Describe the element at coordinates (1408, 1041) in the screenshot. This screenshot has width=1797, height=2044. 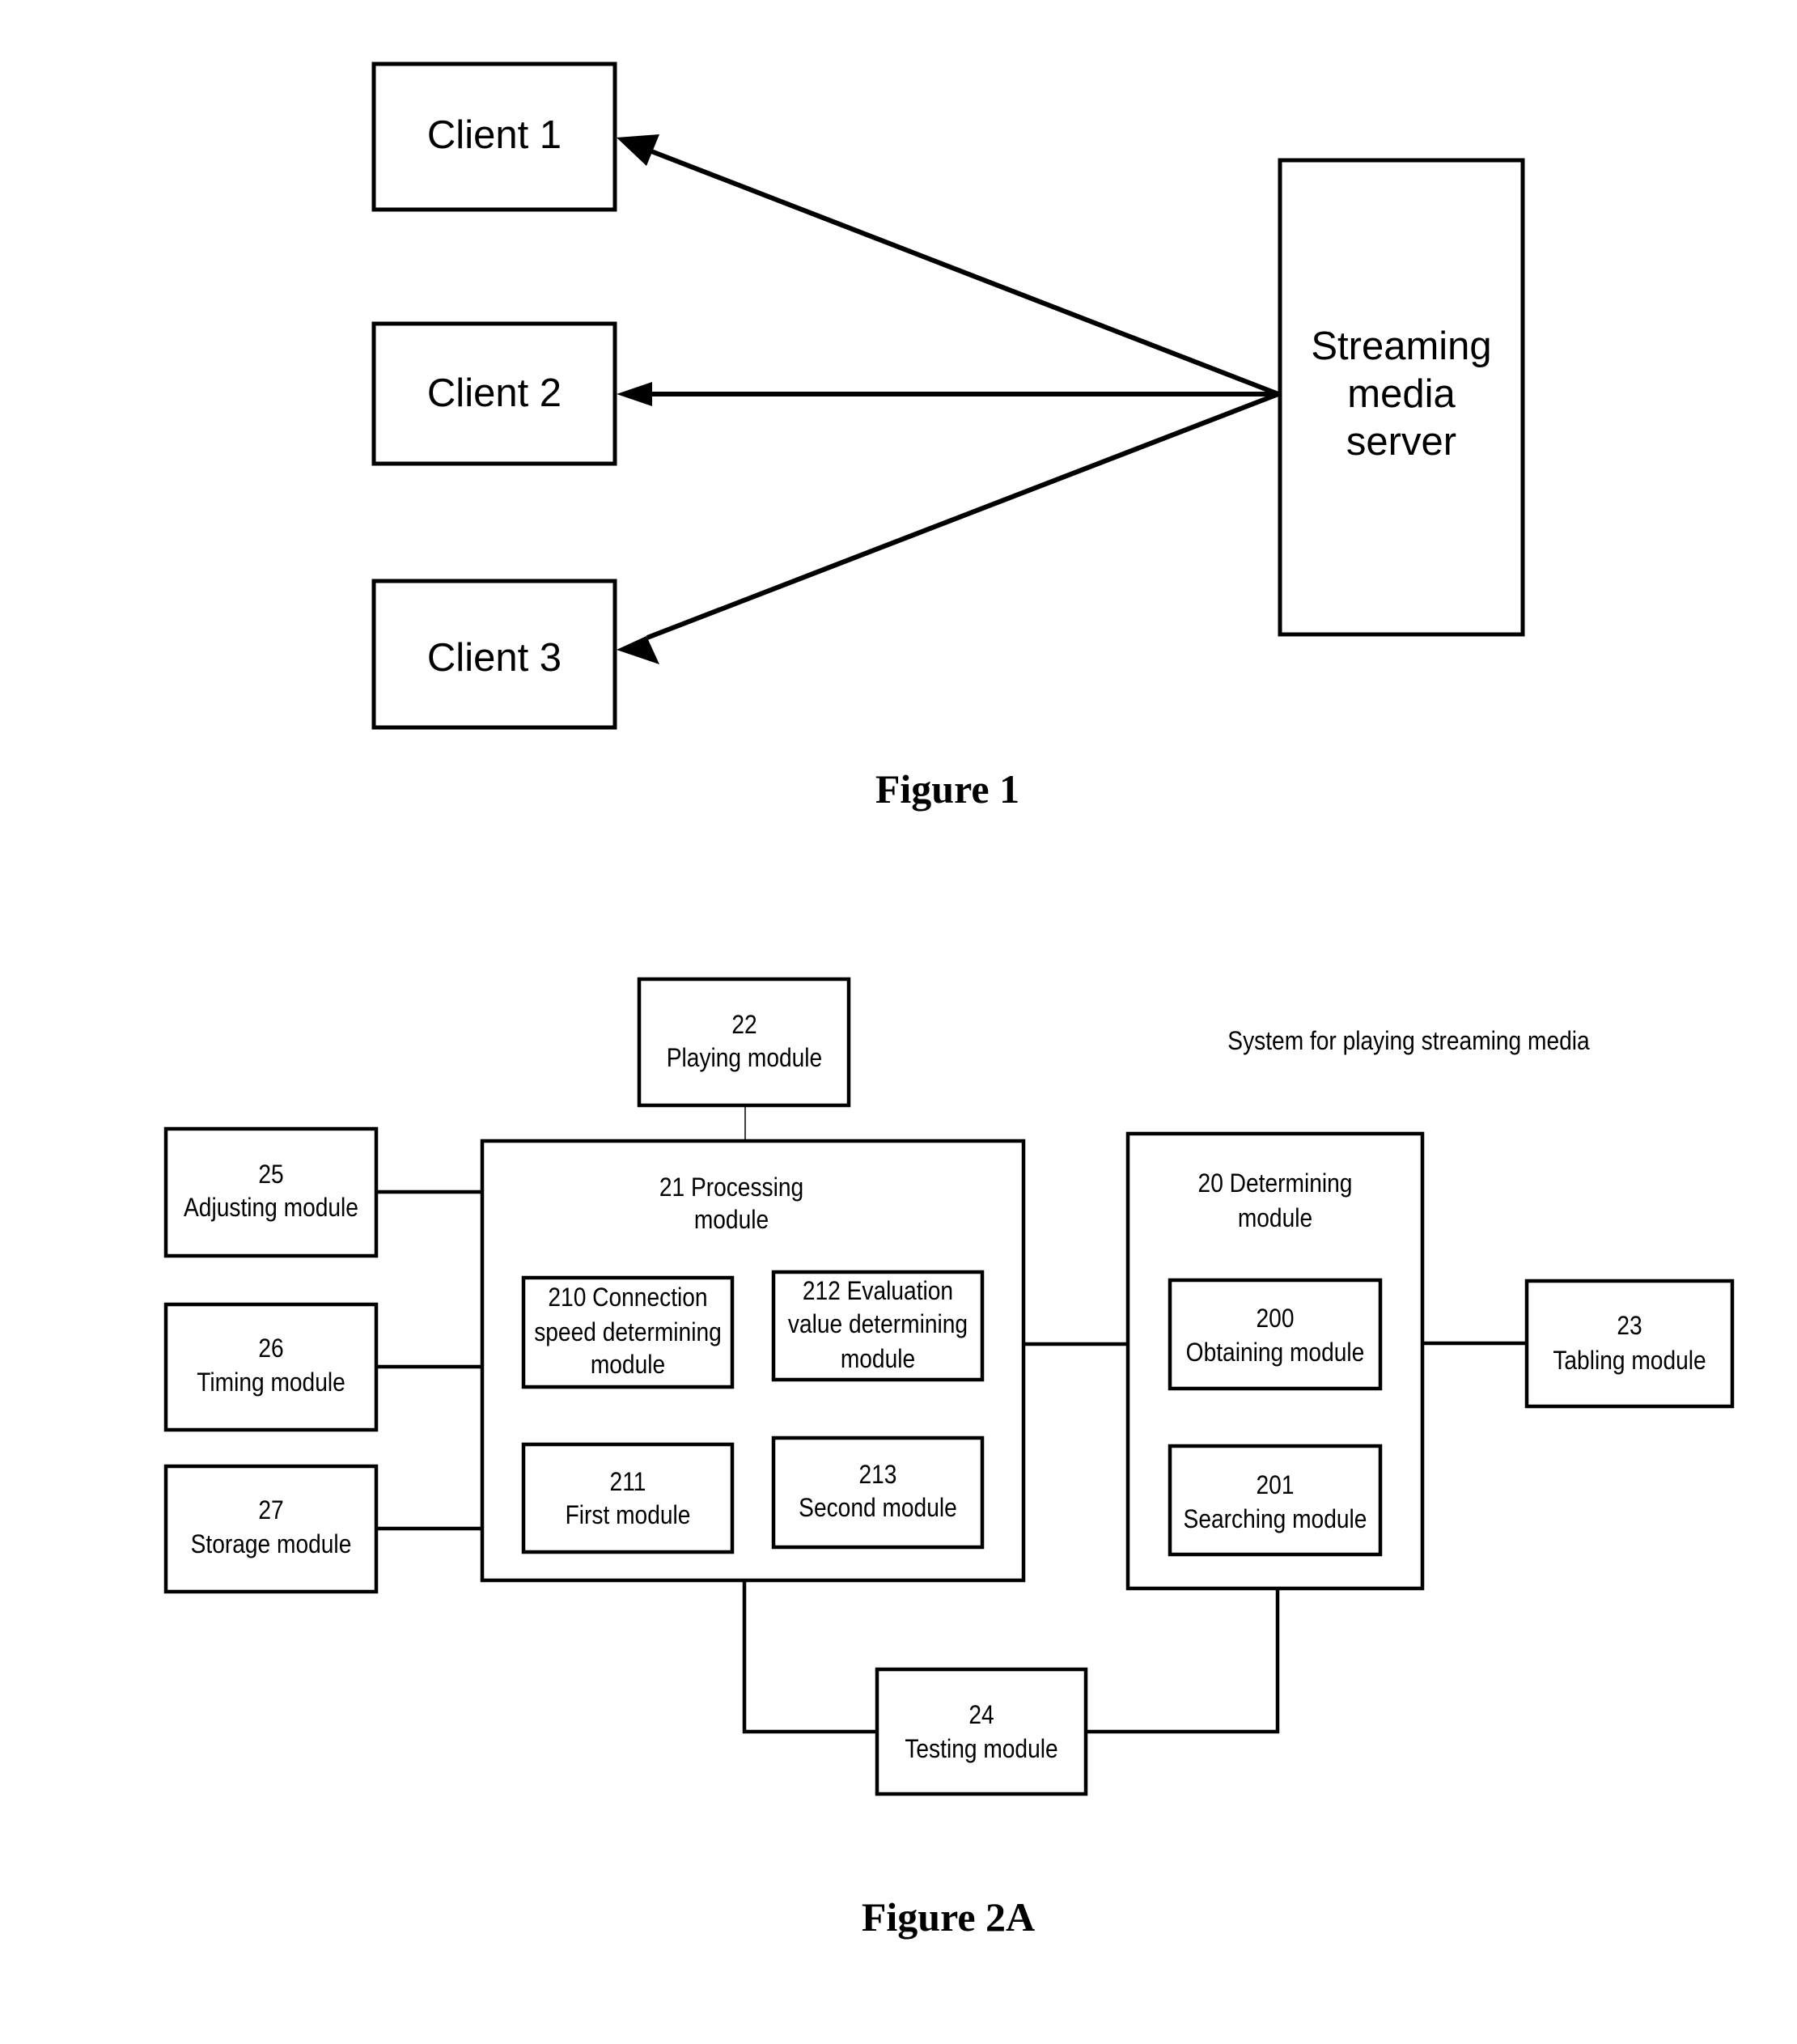
I see `system-label: System for playing streaming media` at that location.